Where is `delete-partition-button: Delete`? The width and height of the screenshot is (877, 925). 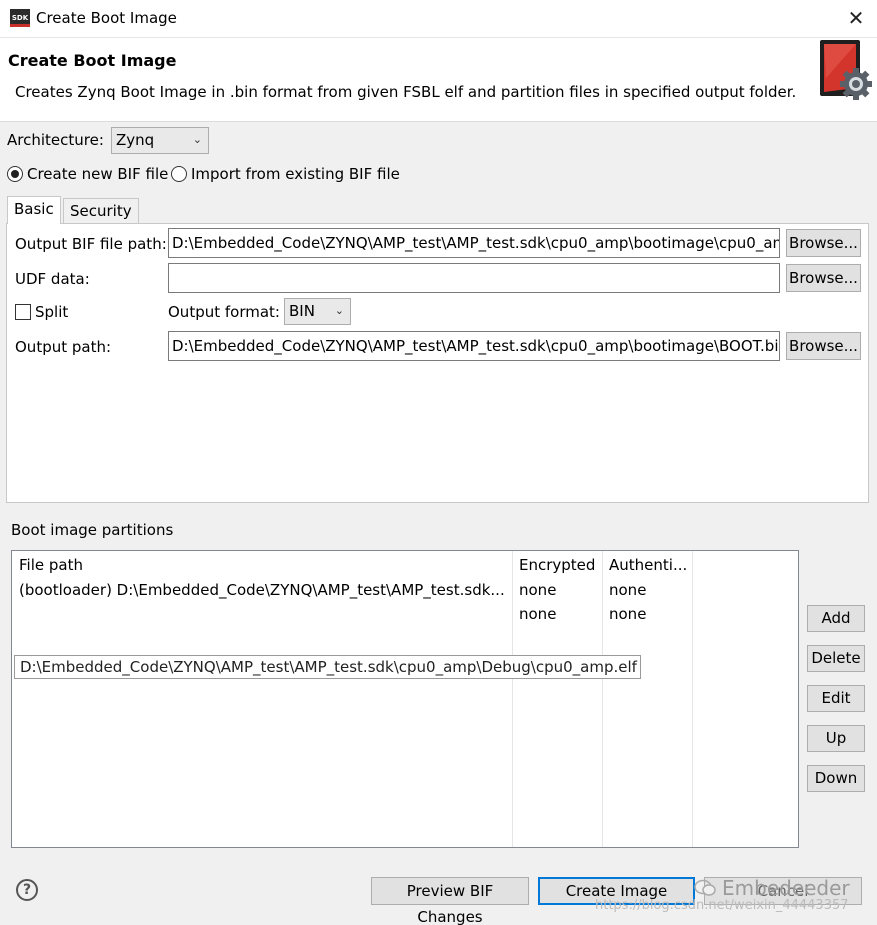 delete-partition-button: Delete is located at coordinates (836, 658).